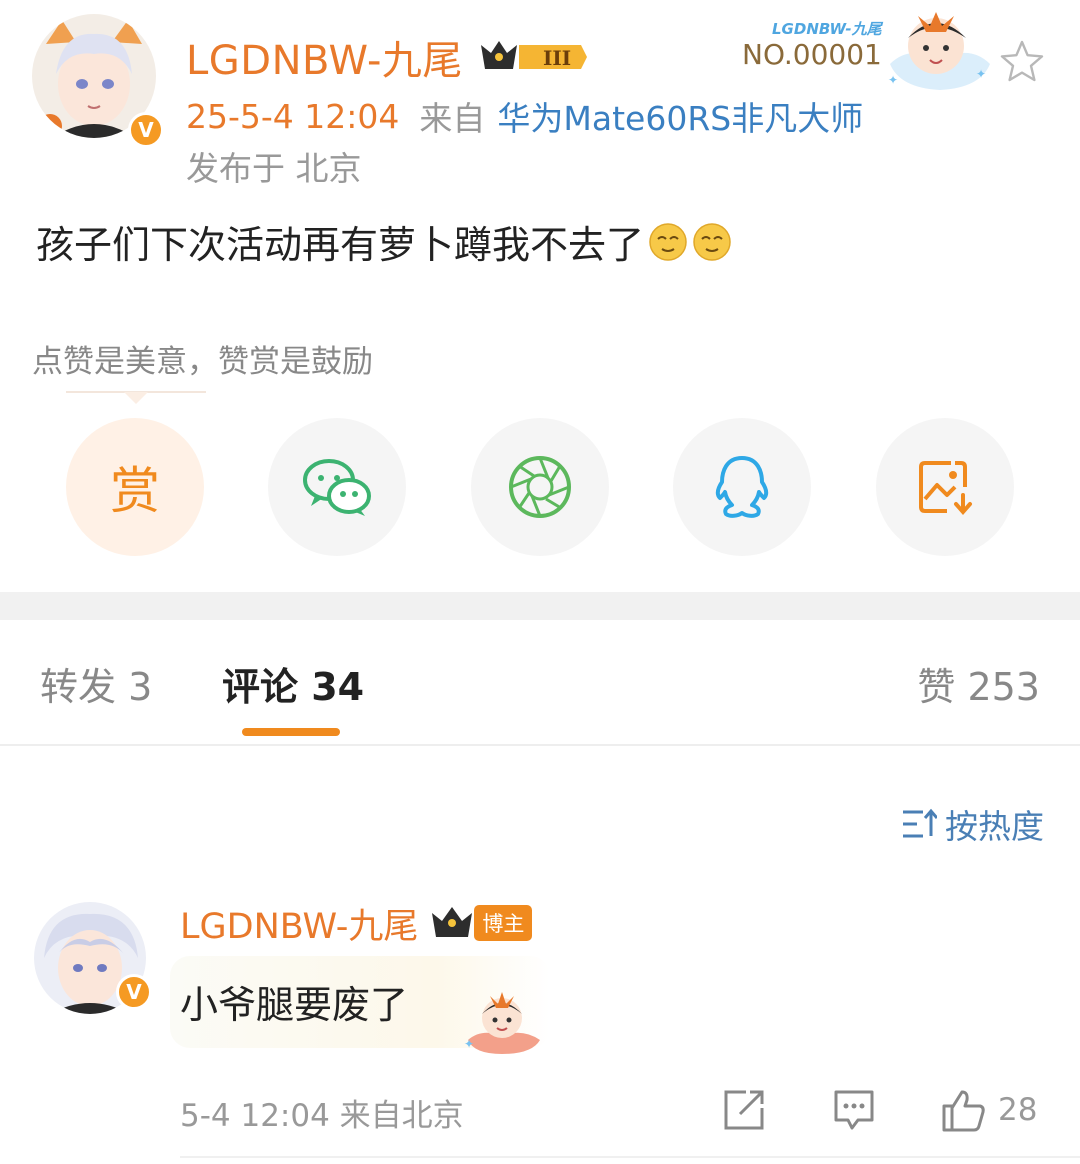  What do you see at coordinates (340, 245) in the screenshot?
I see `post-text: 孩子们下次活动再有萝卜蹲我不去了` at bounding box center [340, 245].